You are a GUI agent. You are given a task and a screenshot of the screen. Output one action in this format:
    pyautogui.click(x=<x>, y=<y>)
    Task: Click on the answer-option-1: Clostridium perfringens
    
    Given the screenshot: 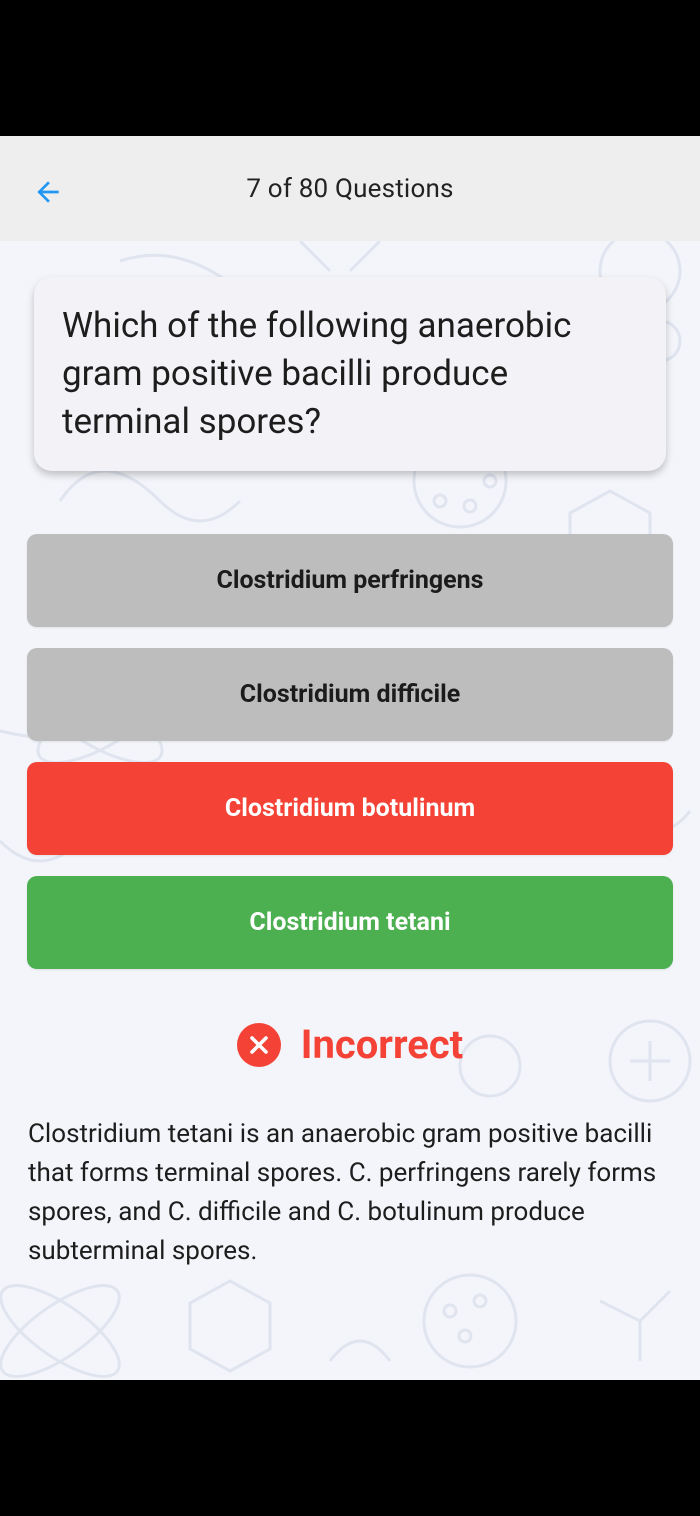 What is the action you would take?
    pyautogui.click(x=350, y=580)
    